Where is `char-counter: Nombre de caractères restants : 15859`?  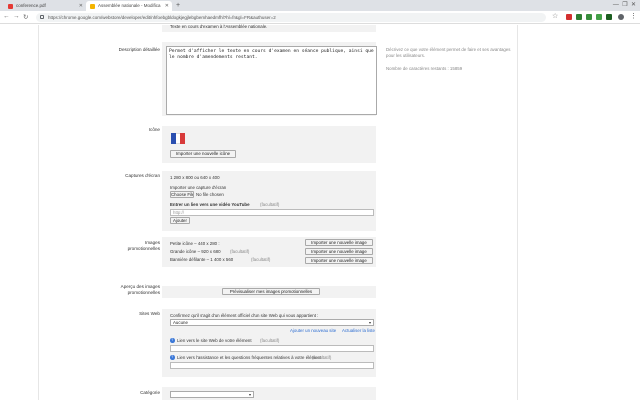
char-counter: Nombre de caractères restants : 15859 is located at coordinates (424, 68).